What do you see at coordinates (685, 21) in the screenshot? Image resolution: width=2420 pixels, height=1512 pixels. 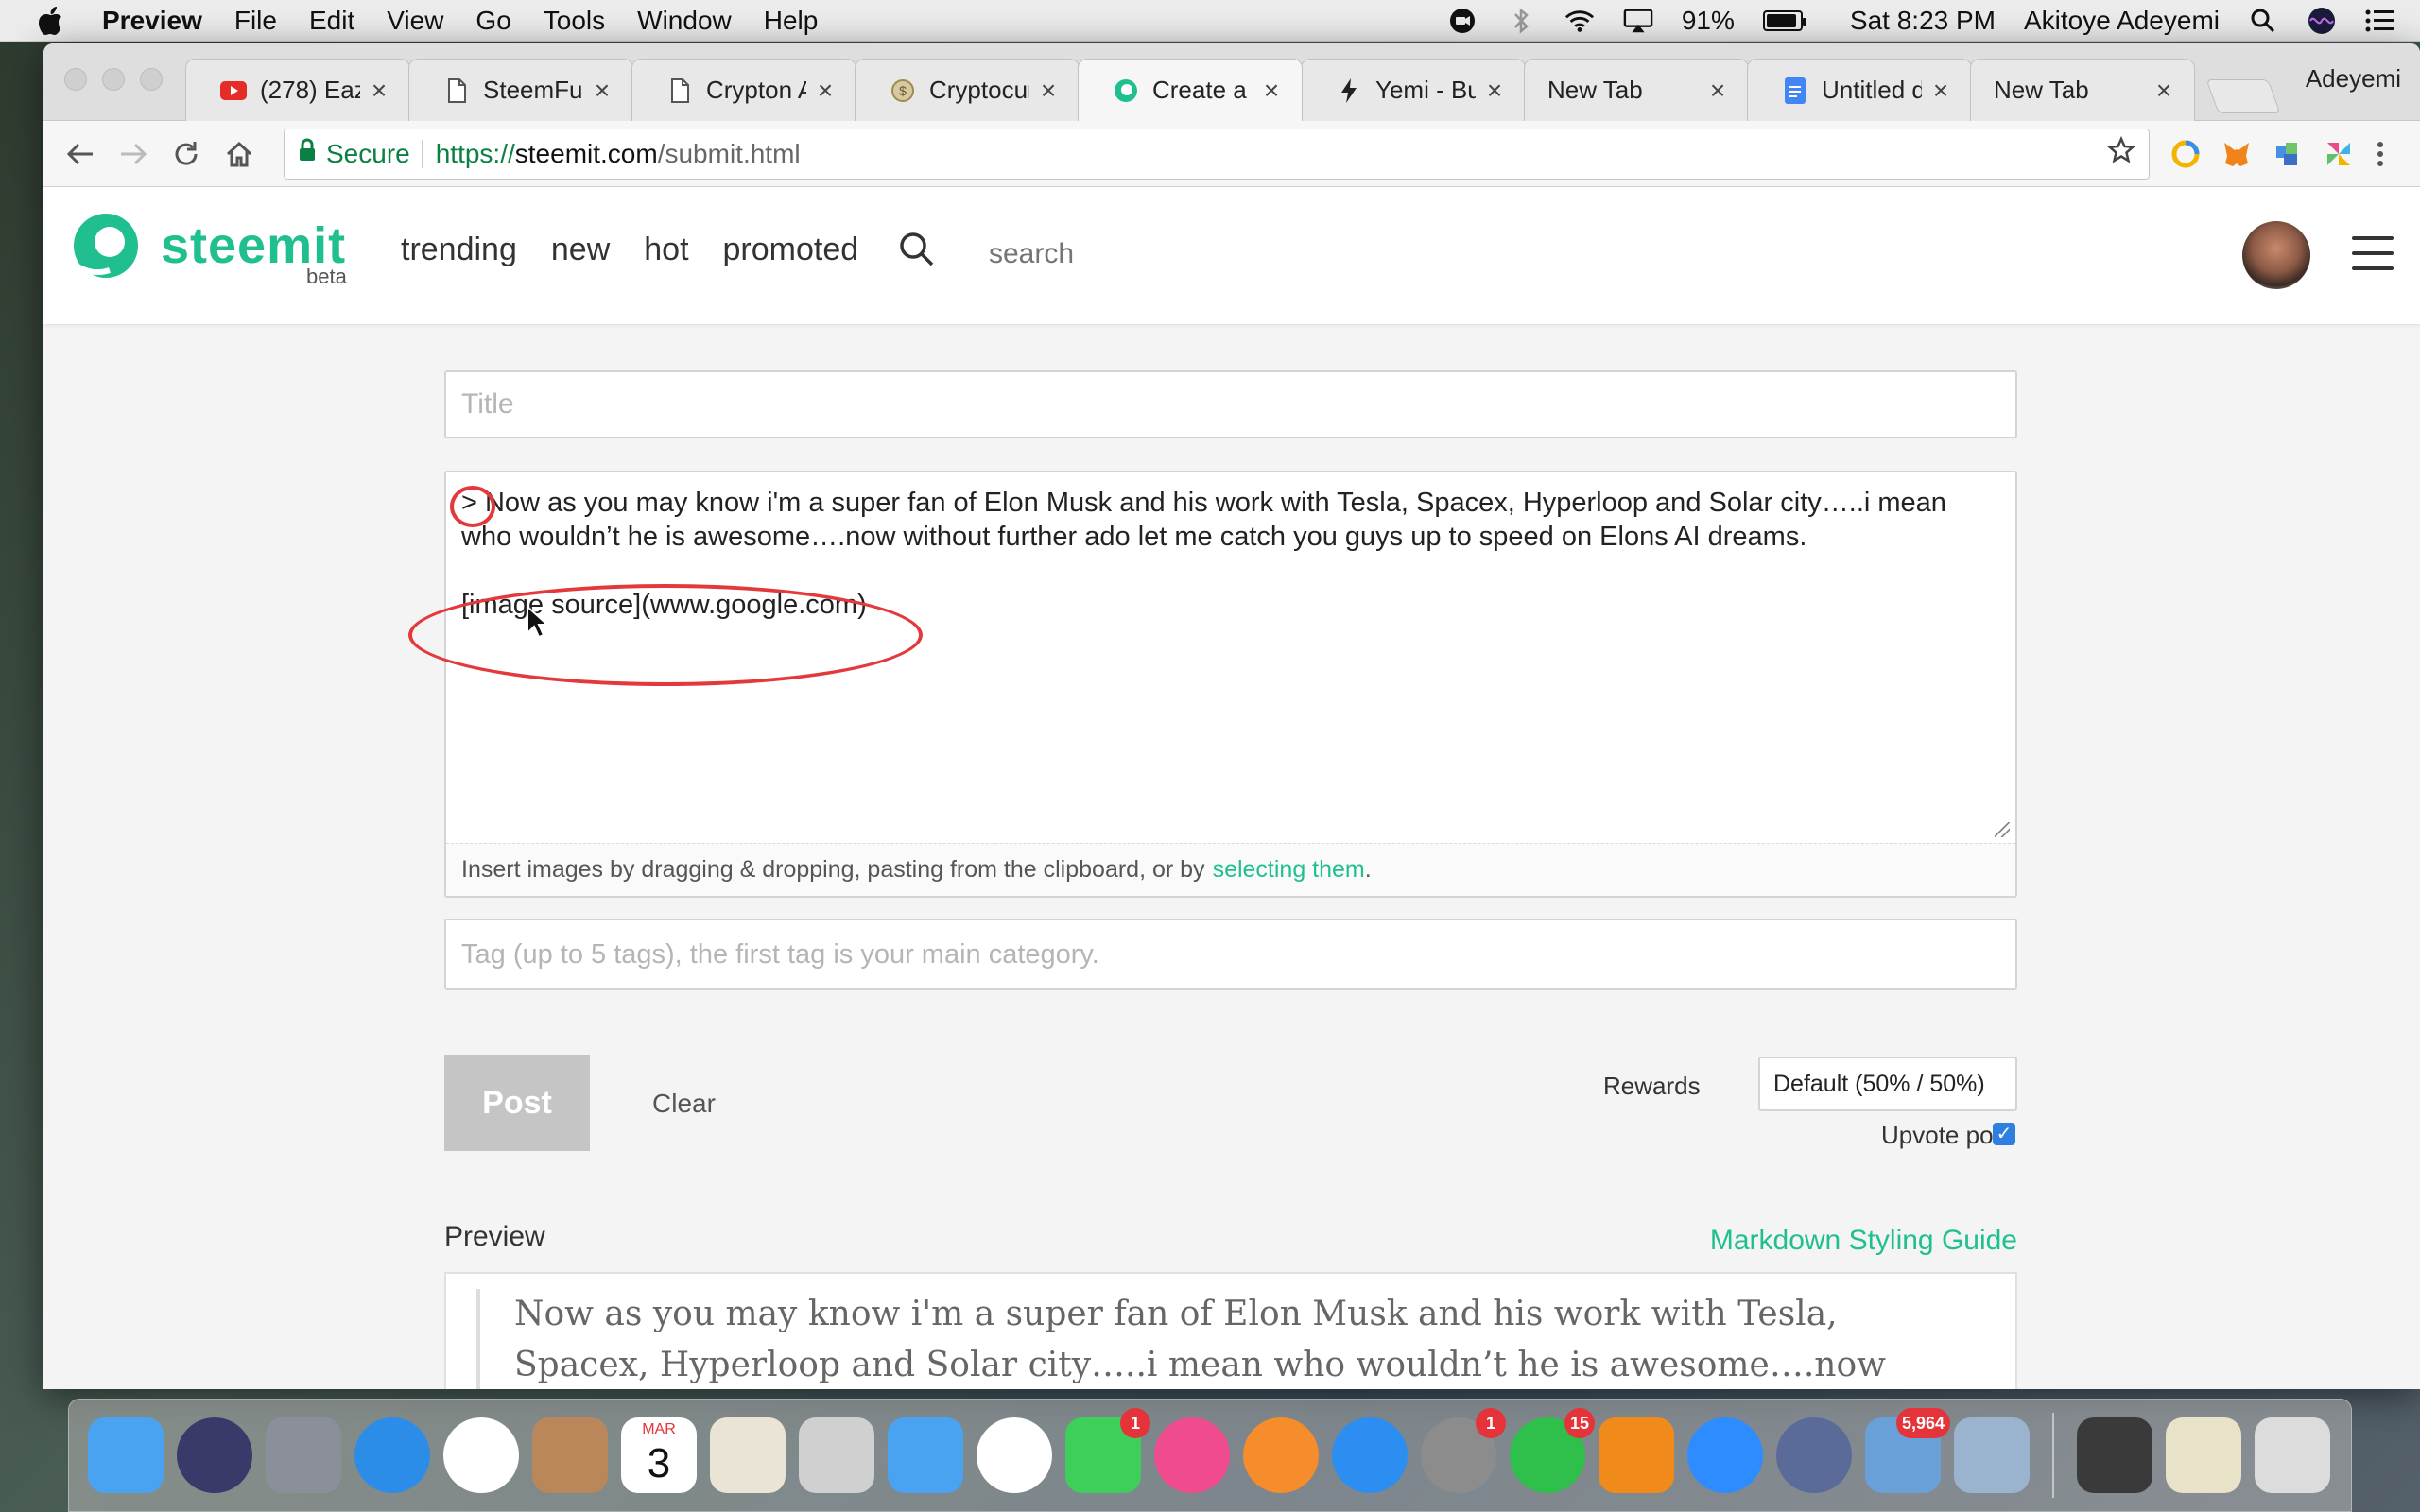 I see `menu-window: Window` at bounding box center [685, 21].